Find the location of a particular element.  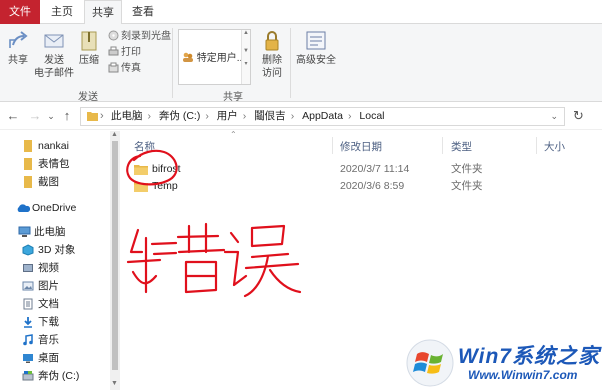

breadcrumb-this-pc: 此电脑 is located at coordinates (127, 116).